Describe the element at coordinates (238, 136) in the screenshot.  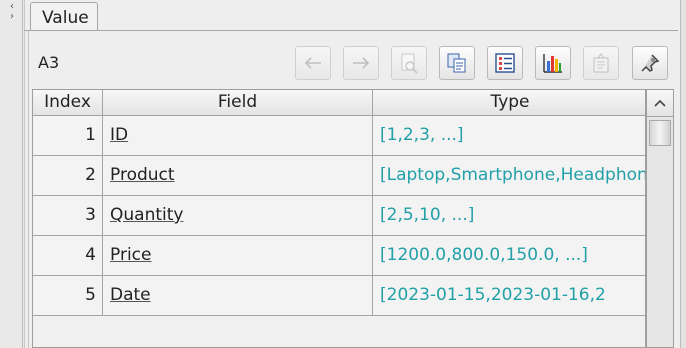
I see `field-link: ID` at that location.